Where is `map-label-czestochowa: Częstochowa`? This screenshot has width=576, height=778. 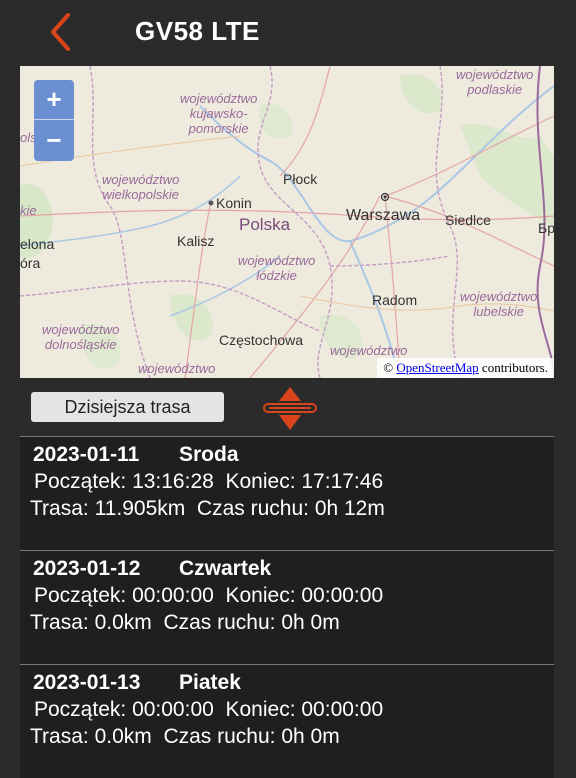
map-label-czestochowa: Częstochowa is located at coordinates (261, 340).